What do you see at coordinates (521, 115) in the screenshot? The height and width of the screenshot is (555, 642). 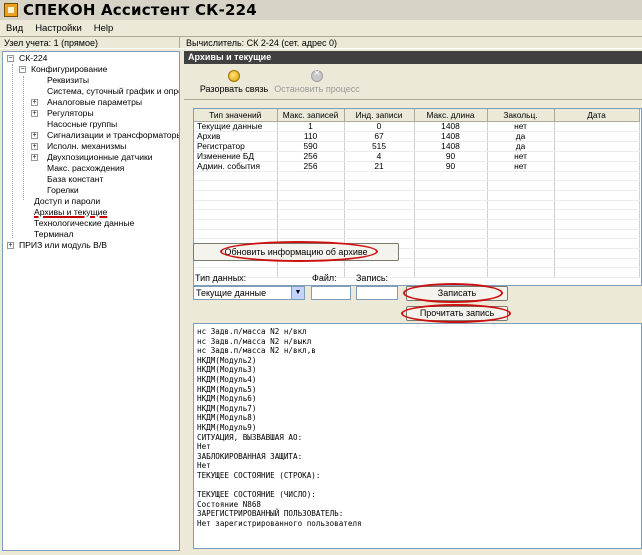 I see `column-header: Закольц.` at bounding box center [521, 115].